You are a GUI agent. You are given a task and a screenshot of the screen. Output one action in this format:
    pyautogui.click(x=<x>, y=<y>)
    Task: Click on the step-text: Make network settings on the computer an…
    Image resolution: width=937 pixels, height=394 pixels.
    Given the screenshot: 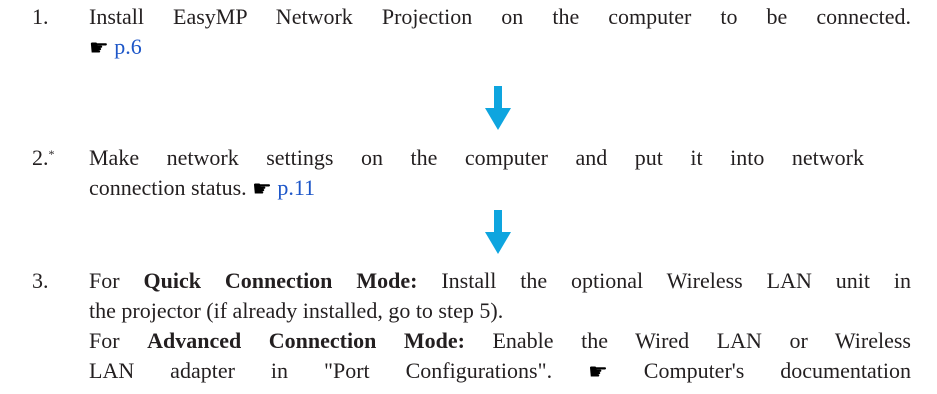 What is the action you would take?
    pyautogui.click(x=500, y=173)
    